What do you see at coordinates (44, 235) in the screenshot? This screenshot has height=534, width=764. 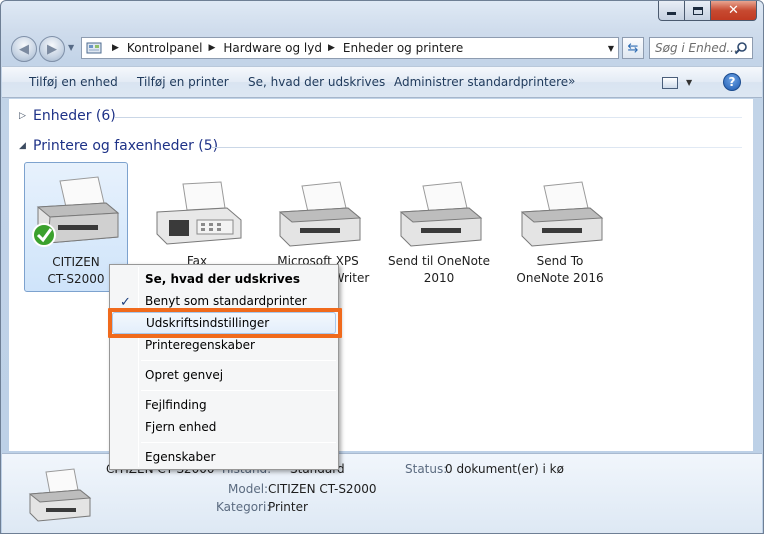 I see `default-printer-check-icon` at bounding box center [44, 235].